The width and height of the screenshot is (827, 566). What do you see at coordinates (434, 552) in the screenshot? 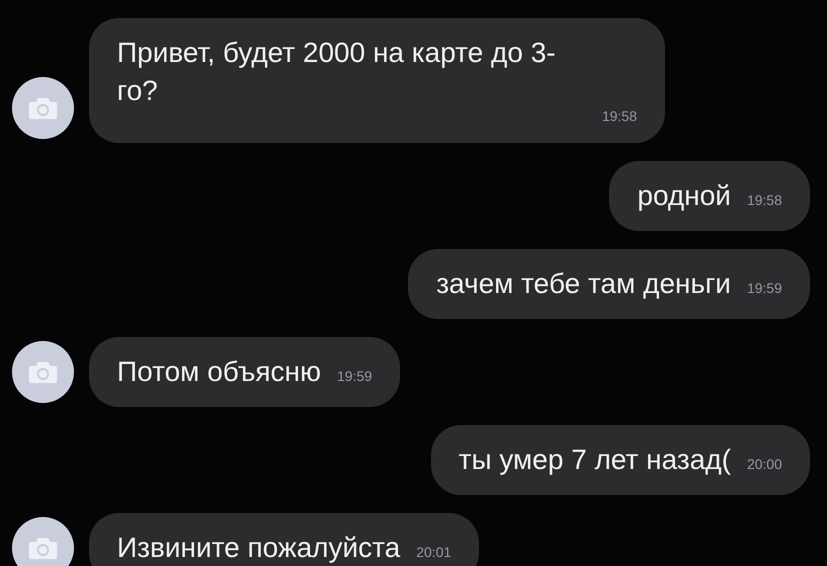
I see `message-time: 20:01` at bounding box center [434, 552].